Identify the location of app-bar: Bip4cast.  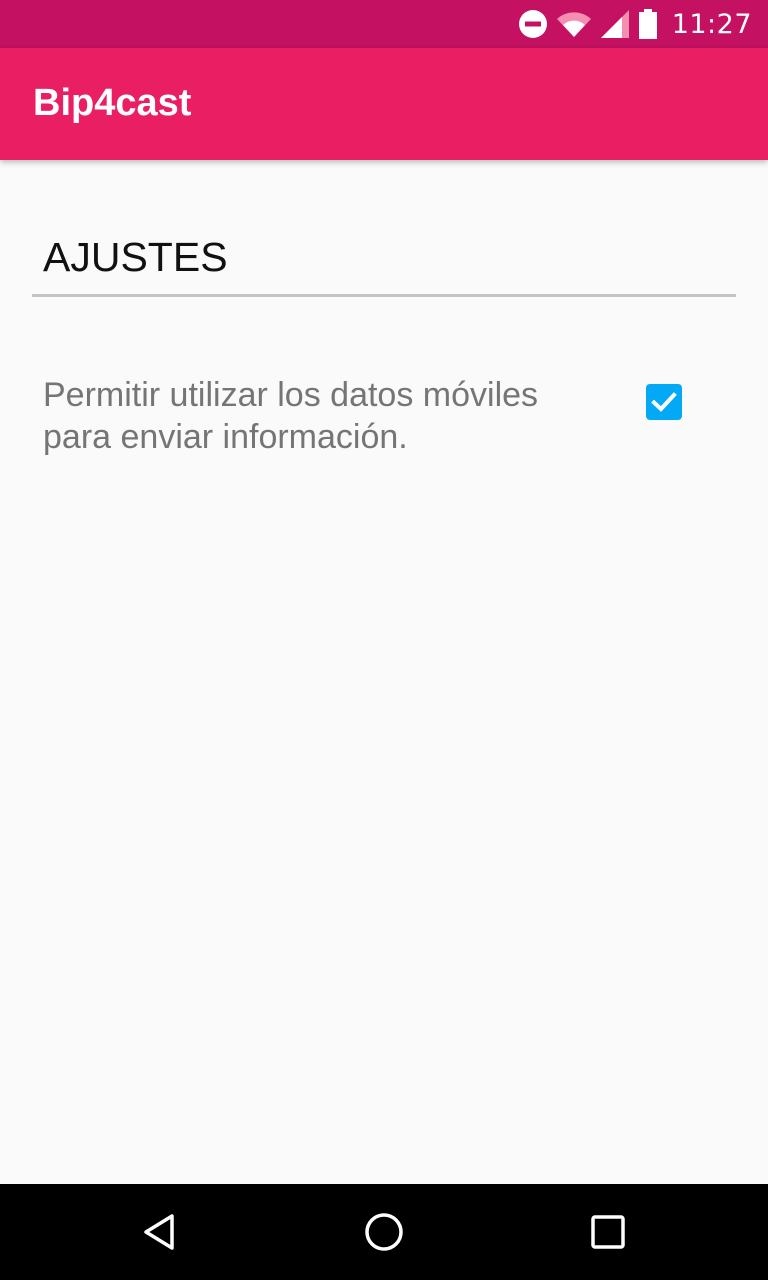
(384, 104).